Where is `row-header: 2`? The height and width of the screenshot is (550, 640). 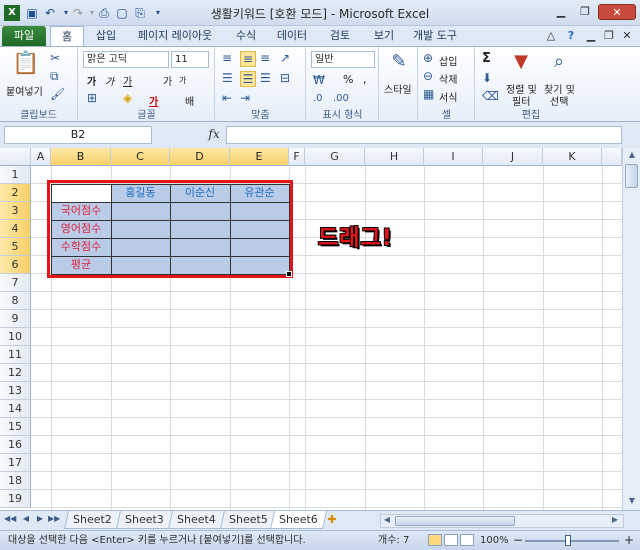
row-header: 2 is located at coordinates (15, 193).